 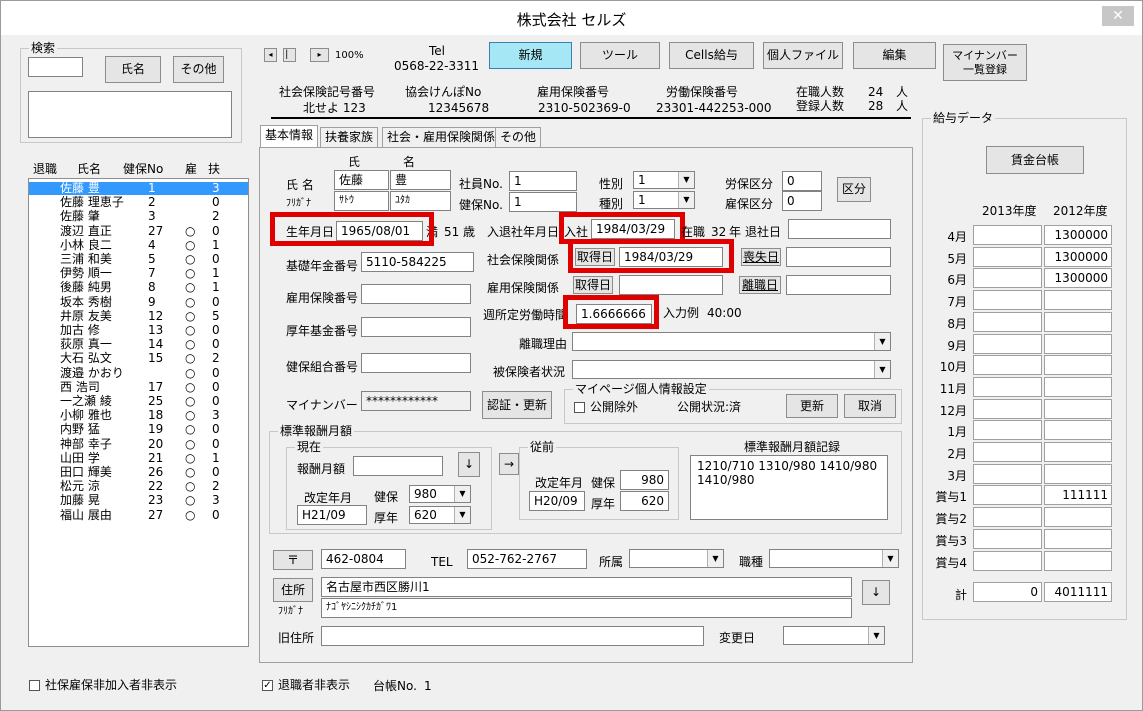 What do you see at coordinates (138, 472) in the screenshot?
I see `list-item: 田口 輝美 26 ○ 0` at bounding box center [138, 472].